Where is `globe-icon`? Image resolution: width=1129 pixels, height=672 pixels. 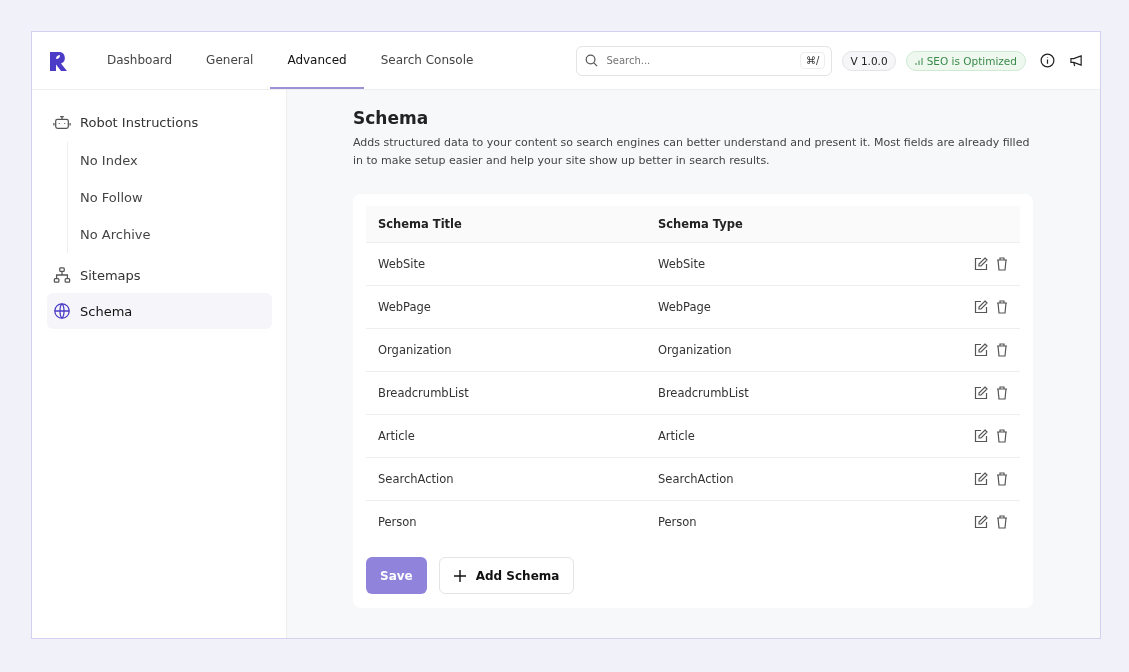
globe-icon is located at coordinates (62, 311).